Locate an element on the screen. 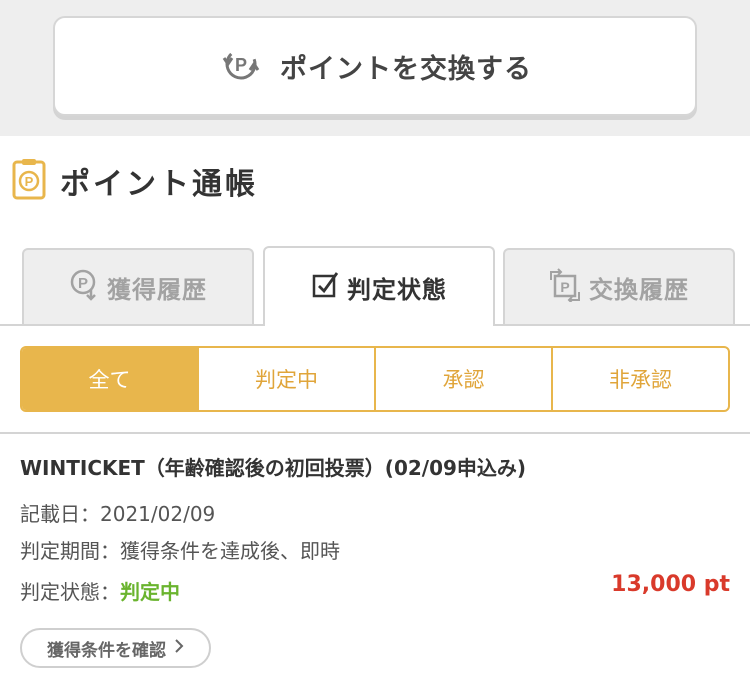 This screenshot has height=697, width=750. point-earn-icon: P is located at coordinates (84, 287).